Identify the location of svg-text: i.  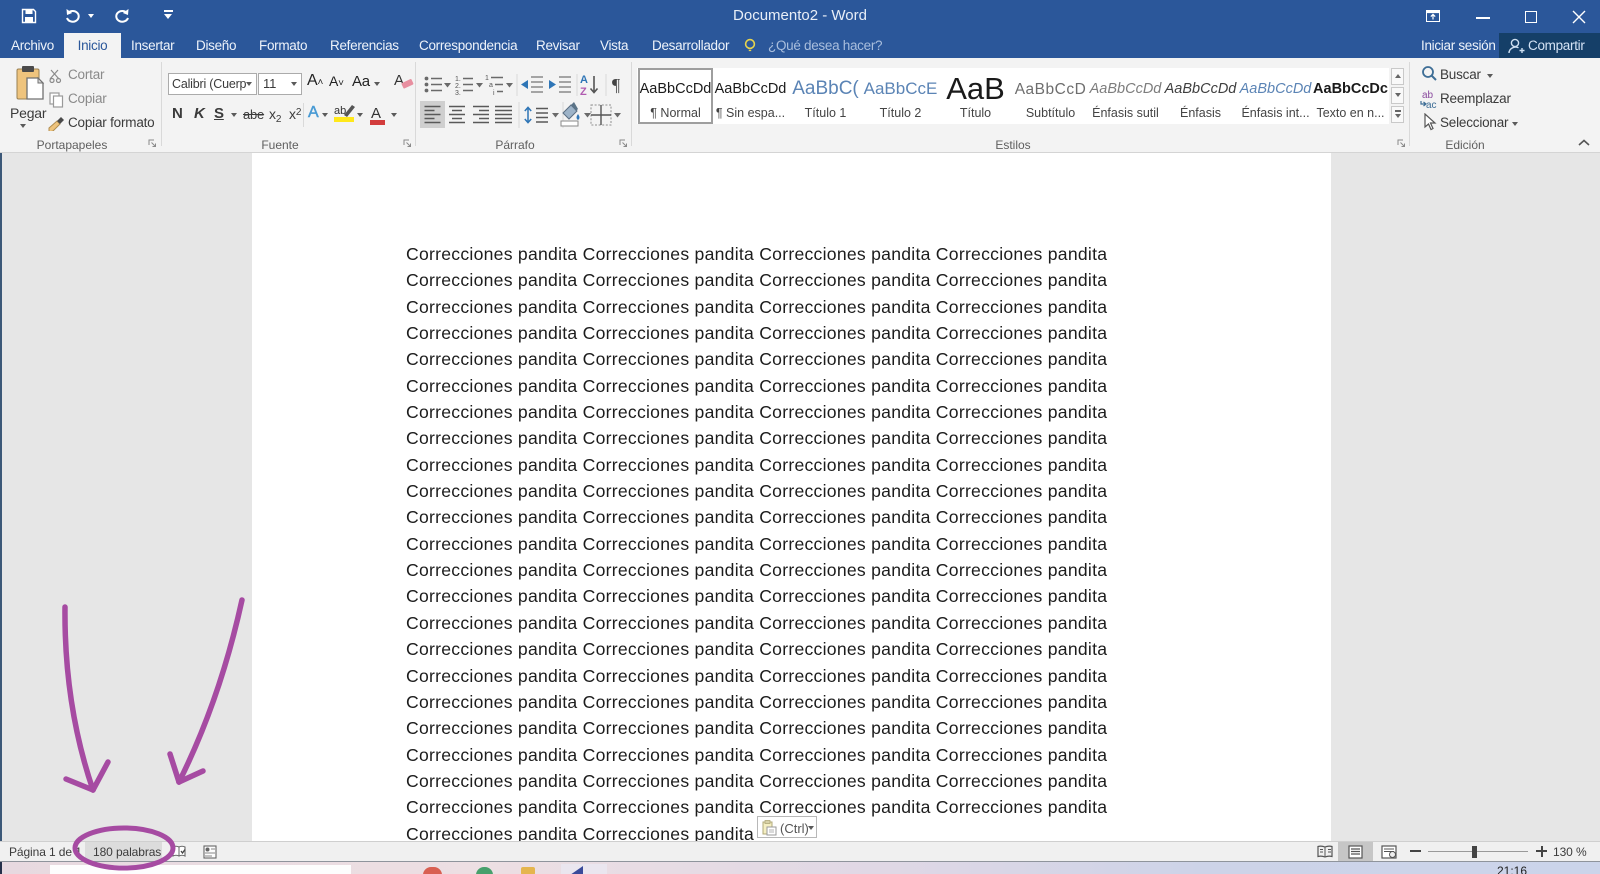
(494, 93).